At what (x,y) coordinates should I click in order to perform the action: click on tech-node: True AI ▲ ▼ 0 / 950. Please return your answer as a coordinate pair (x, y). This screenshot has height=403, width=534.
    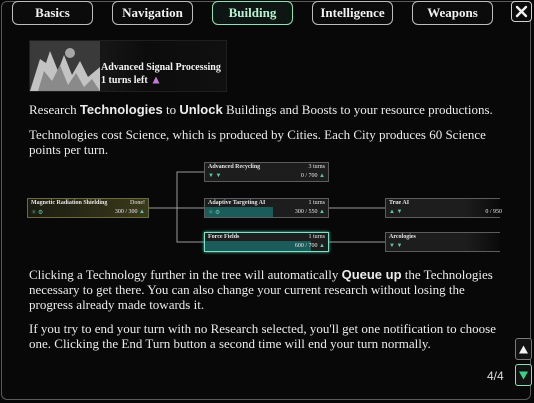
    Looking at the image, I should click on (443, 208).